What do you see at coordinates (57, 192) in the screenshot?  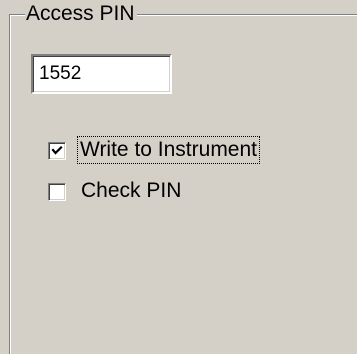 I see `check-pin-checkbox` at bounding box center [57, 192].